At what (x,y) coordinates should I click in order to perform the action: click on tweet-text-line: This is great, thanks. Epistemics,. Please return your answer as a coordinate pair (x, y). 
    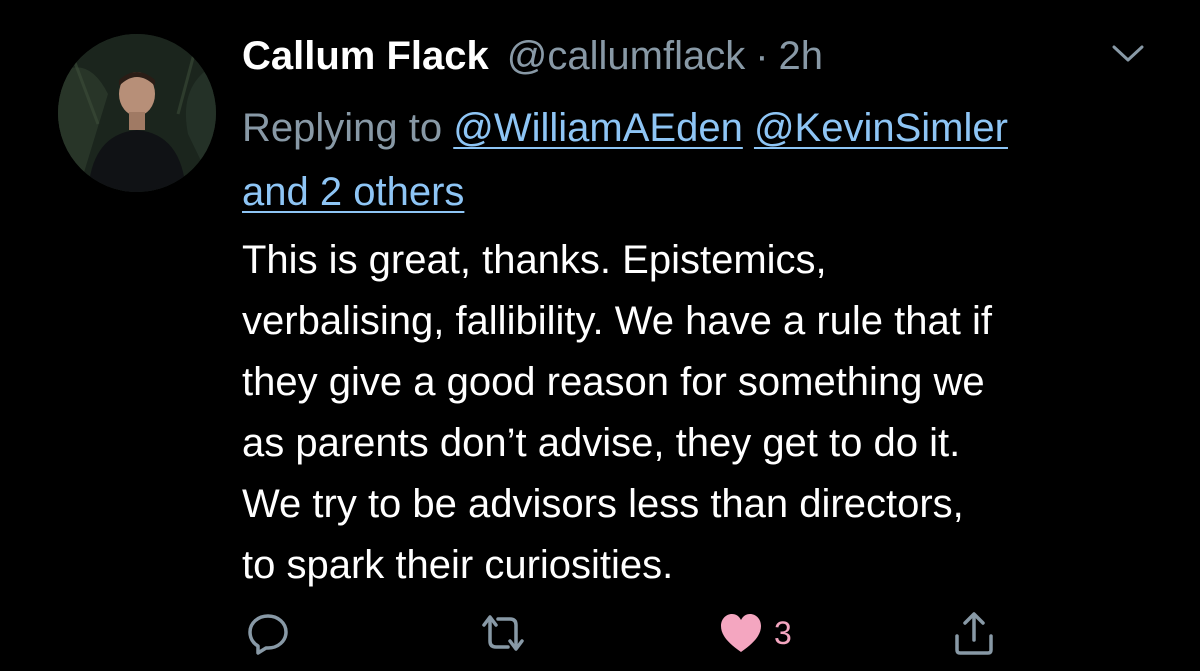
    Looking at the image, I should click on (534, 260).